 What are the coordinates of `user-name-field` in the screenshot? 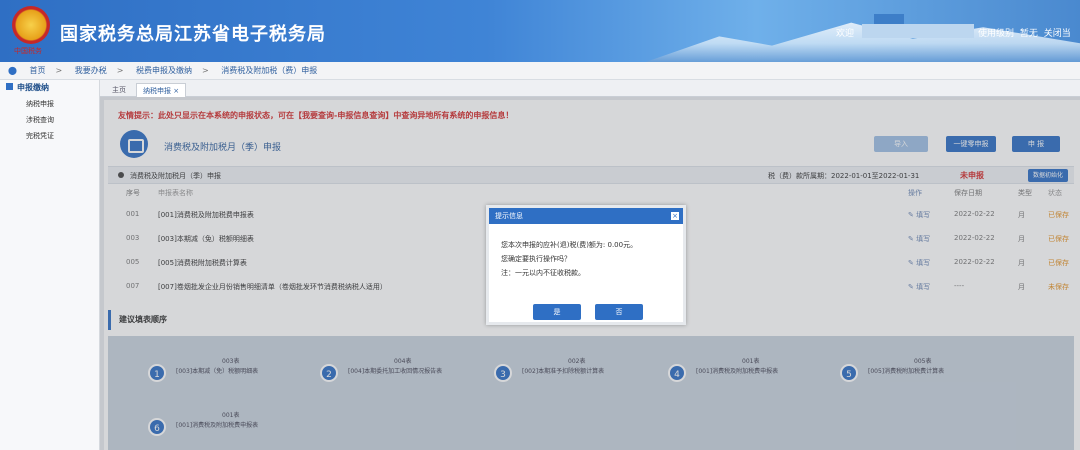 It's located at (918, 31).